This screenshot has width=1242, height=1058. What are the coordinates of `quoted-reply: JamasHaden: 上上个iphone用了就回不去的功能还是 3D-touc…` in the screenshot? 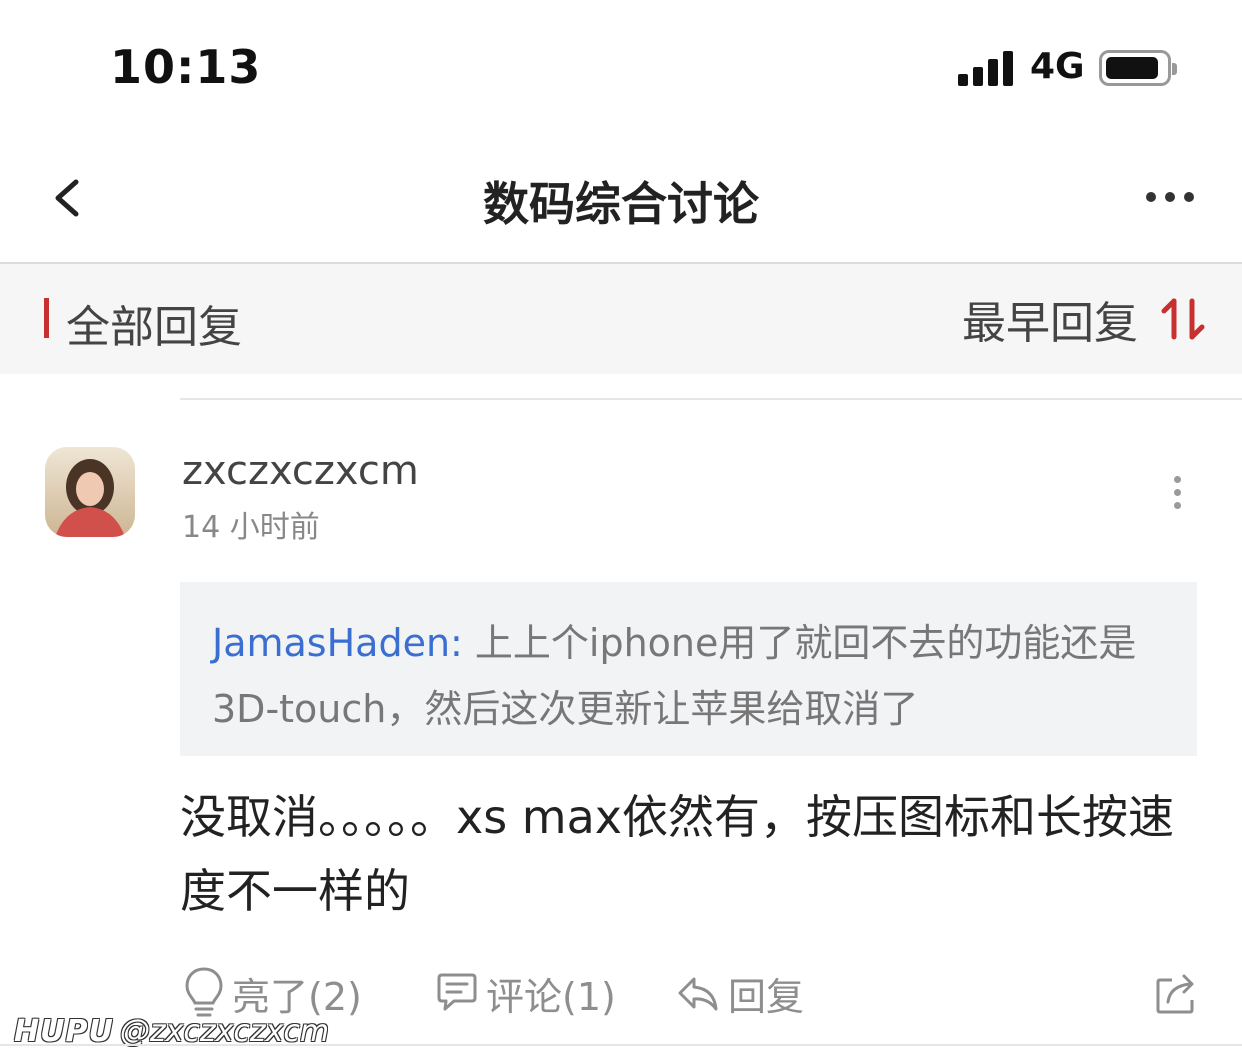 It's located at (688, 669).